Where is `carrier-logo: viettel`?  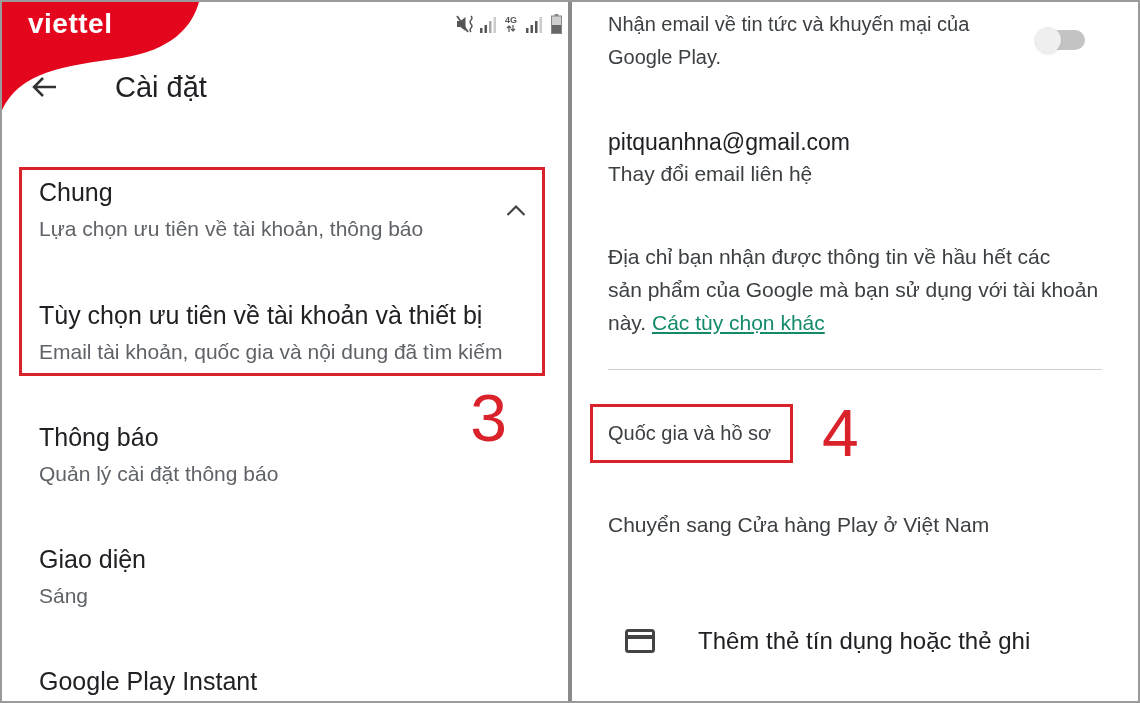
carrier-logo: viettel is located at coordinates (70, 23).